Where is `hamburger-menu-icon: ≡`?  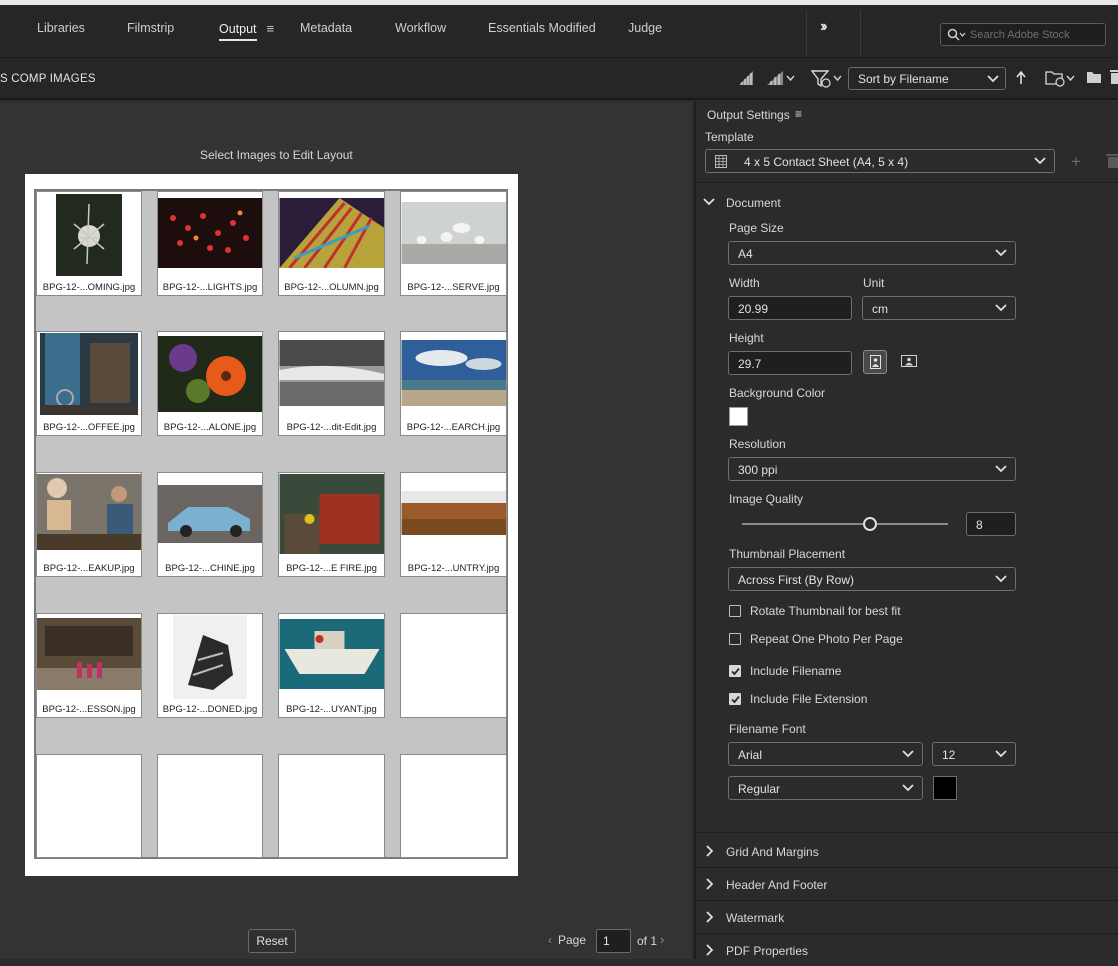
hamburger-menu-icon: ≡ is located at coordinates (271, 28).